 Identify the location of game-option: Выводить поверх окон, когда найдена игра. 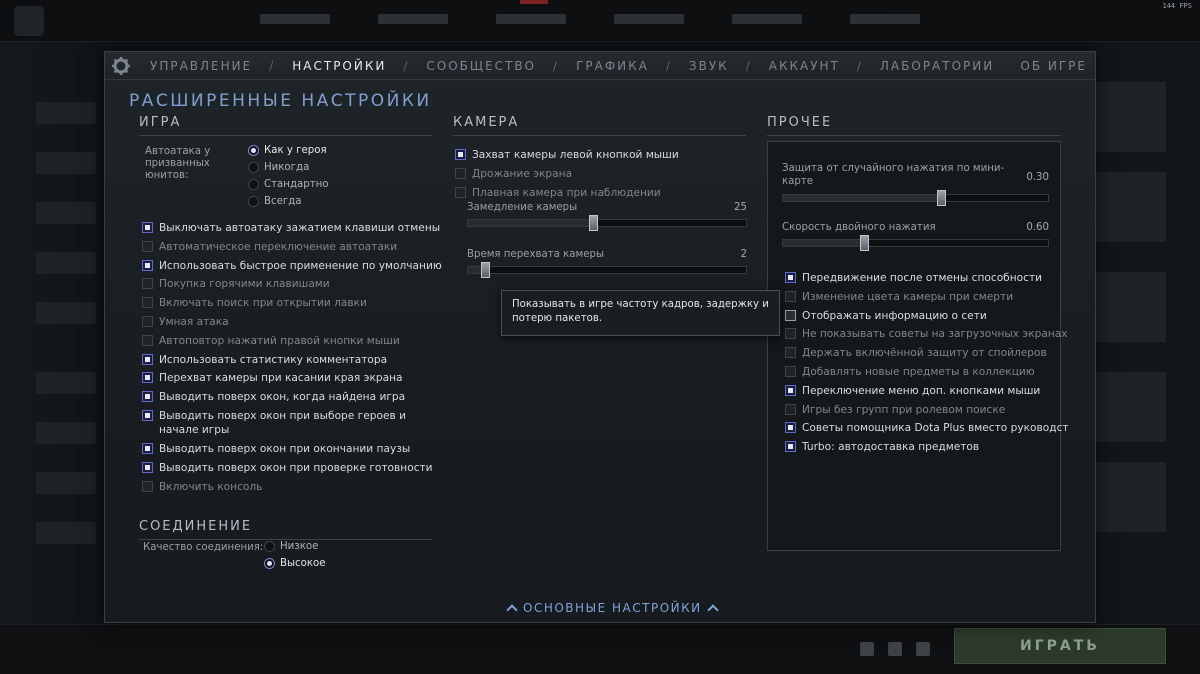
(273, 397).